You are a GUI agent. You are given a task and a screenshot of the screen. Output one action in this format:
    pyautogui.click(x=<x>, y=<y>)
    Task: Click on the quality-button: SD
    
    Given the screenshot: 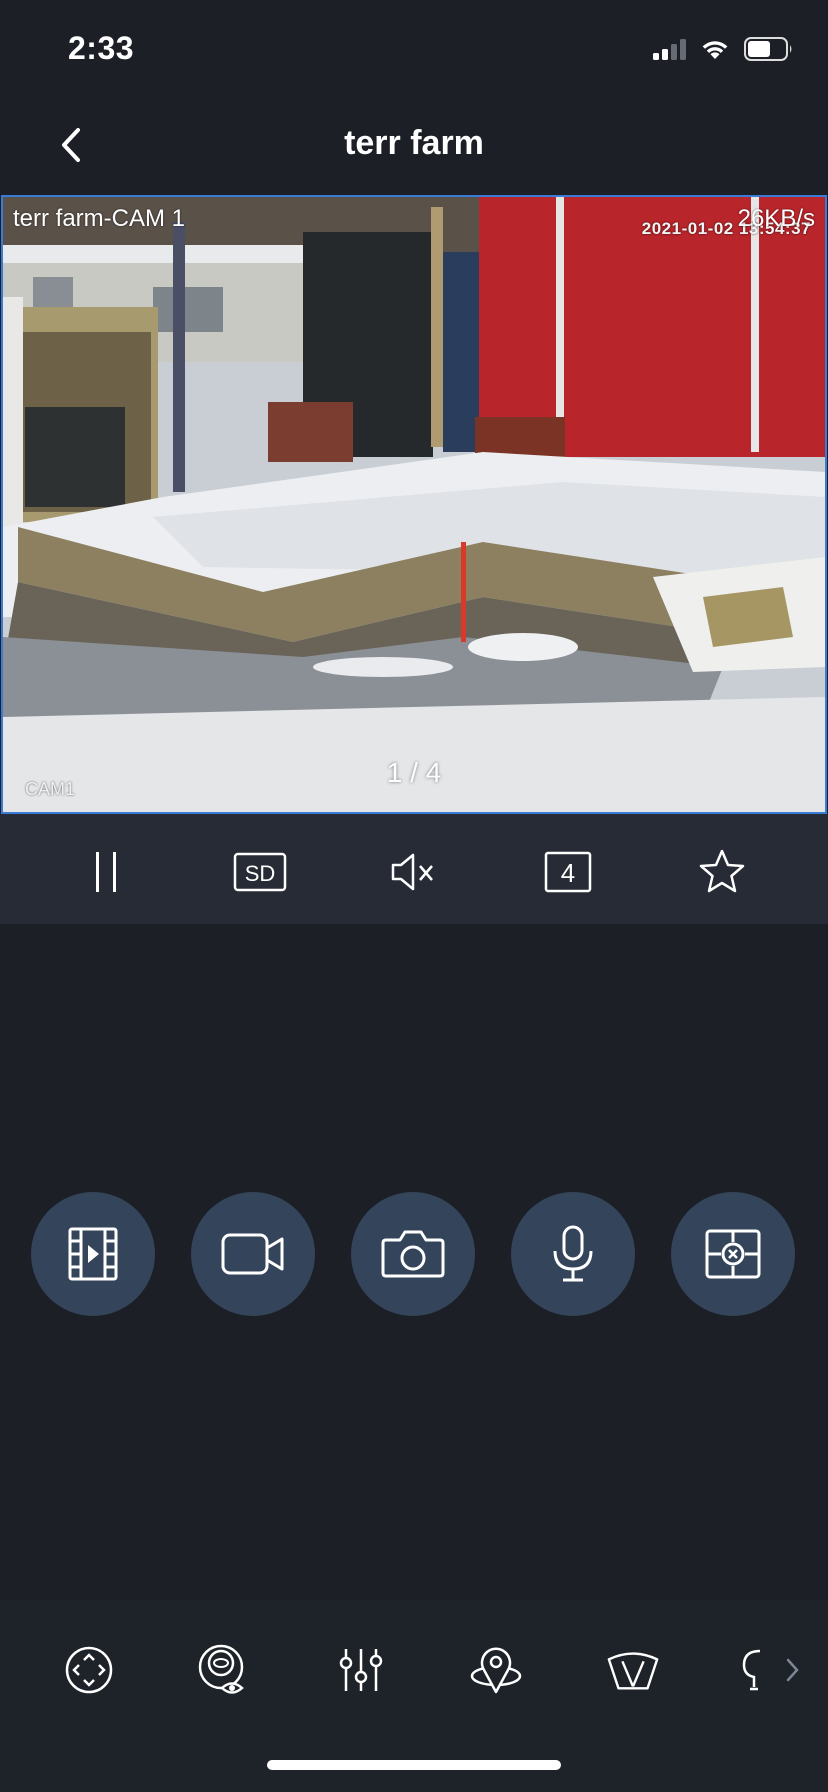 What is the action you would take?
    pyautogui.click(x=260, y=872)
    